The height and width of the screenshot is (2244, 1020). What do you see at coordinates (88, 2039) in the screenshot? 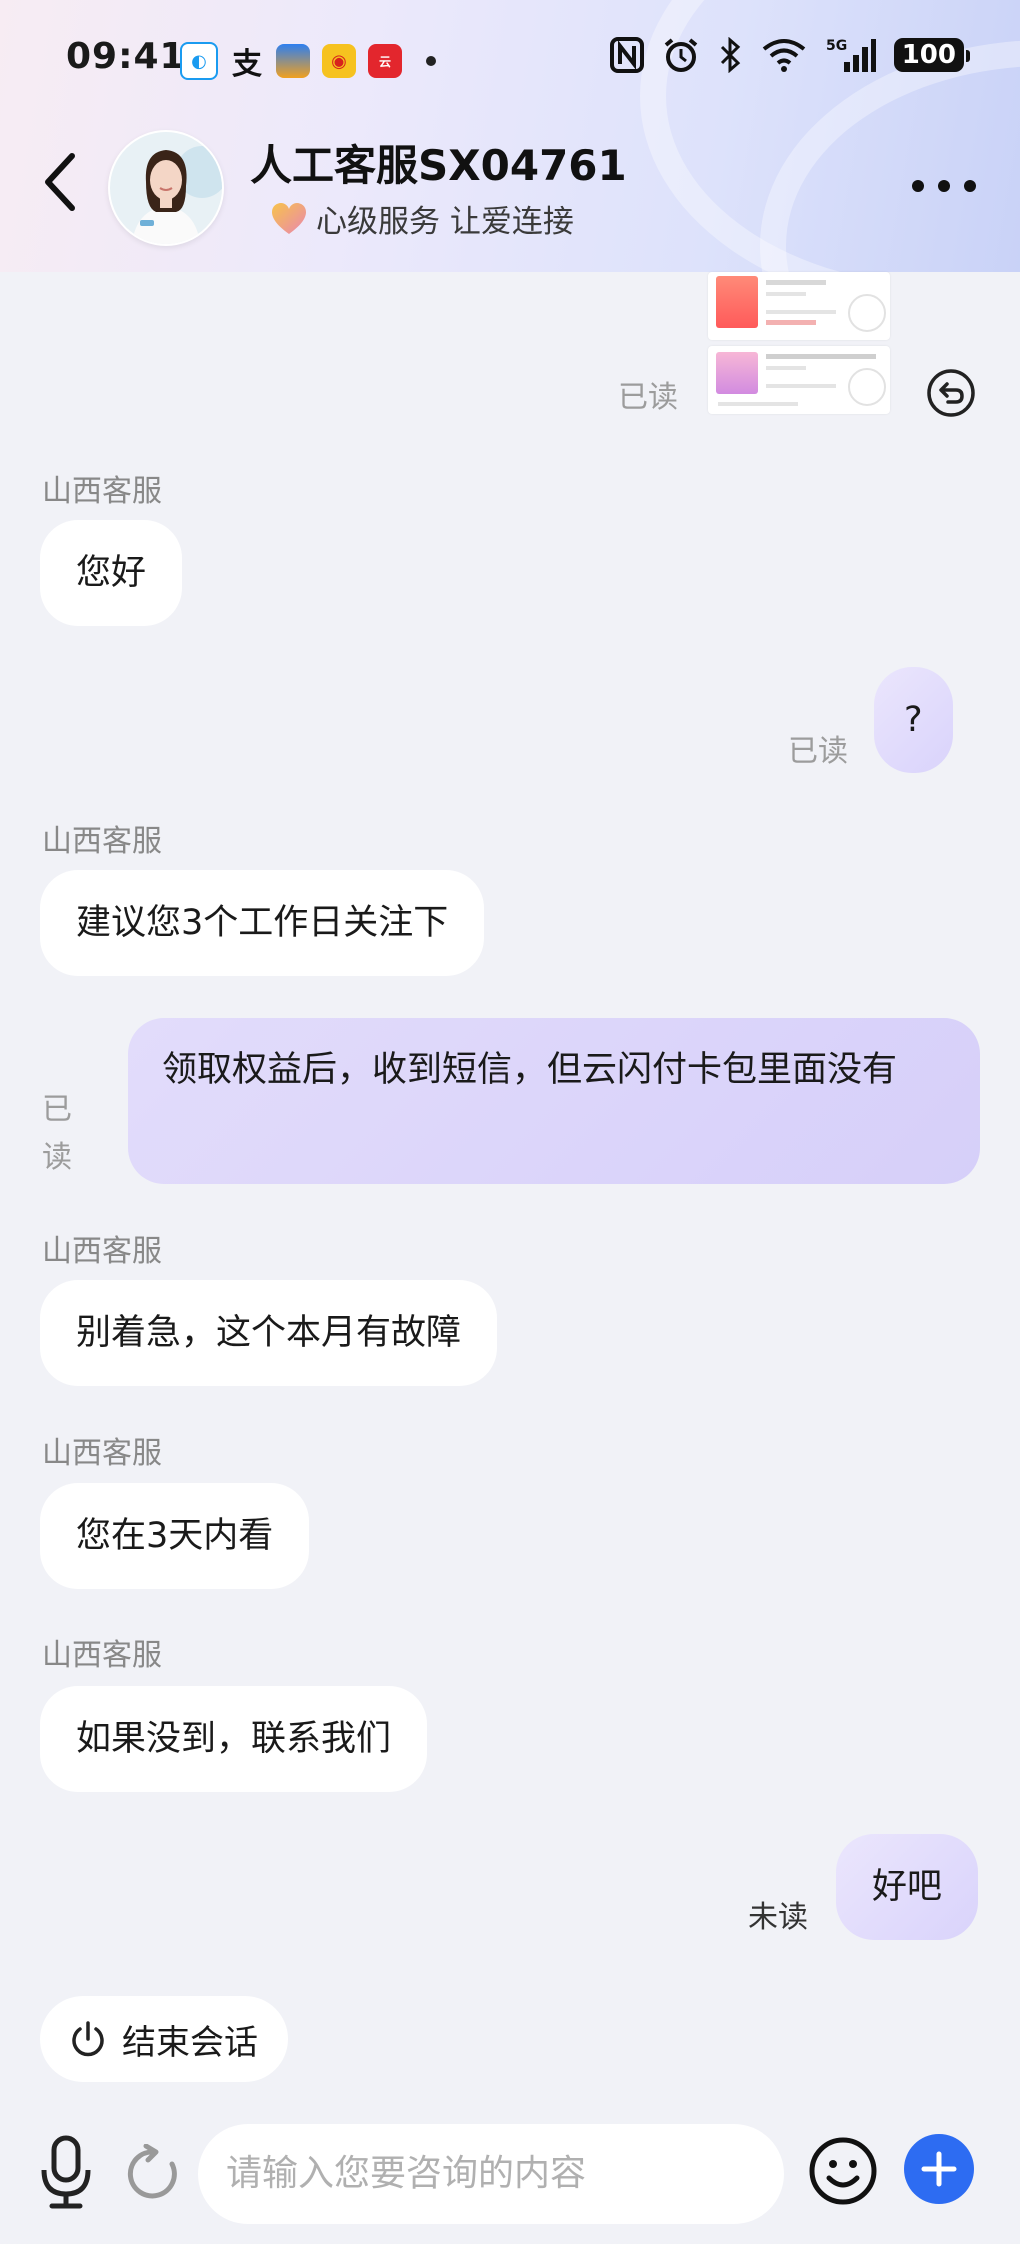
I see `power-icon` at bounding box center [88, 2039].